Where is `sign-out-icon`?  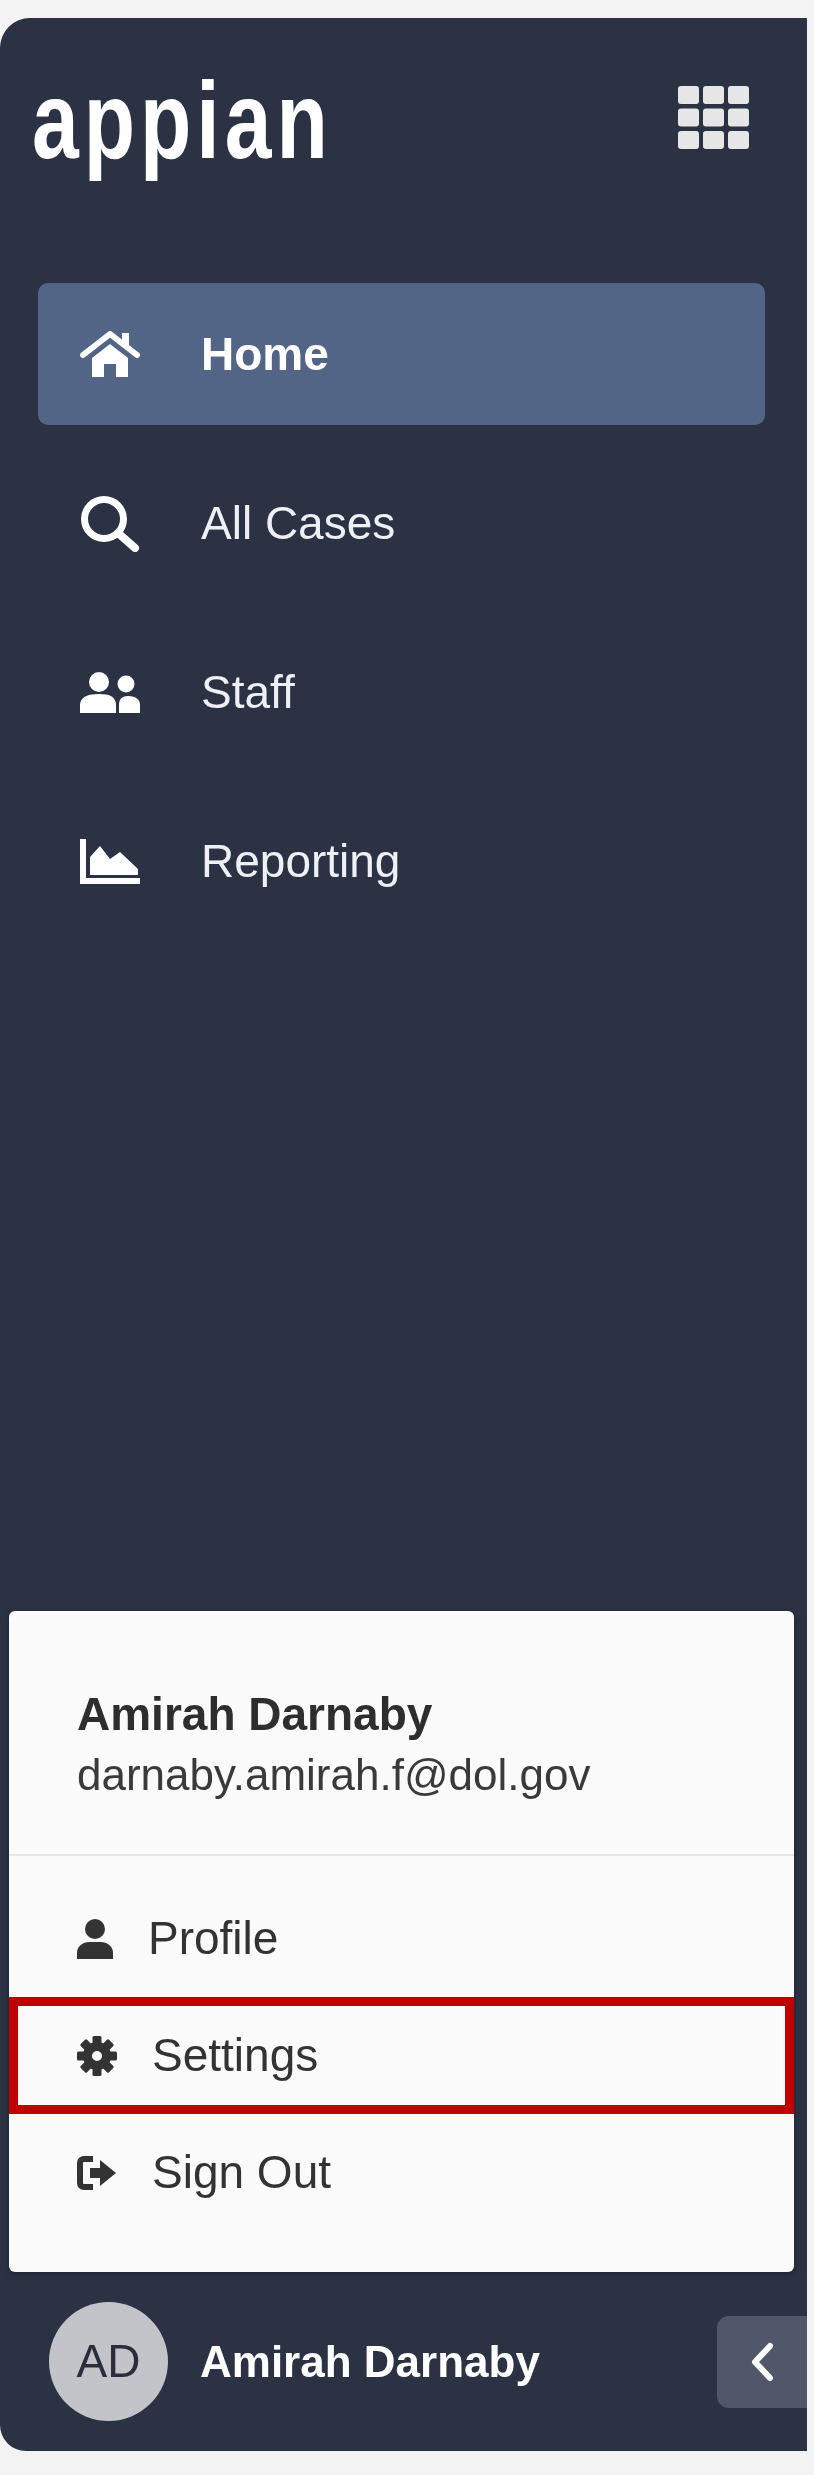
sign-out-icon is located at coordinates (97, 2172).